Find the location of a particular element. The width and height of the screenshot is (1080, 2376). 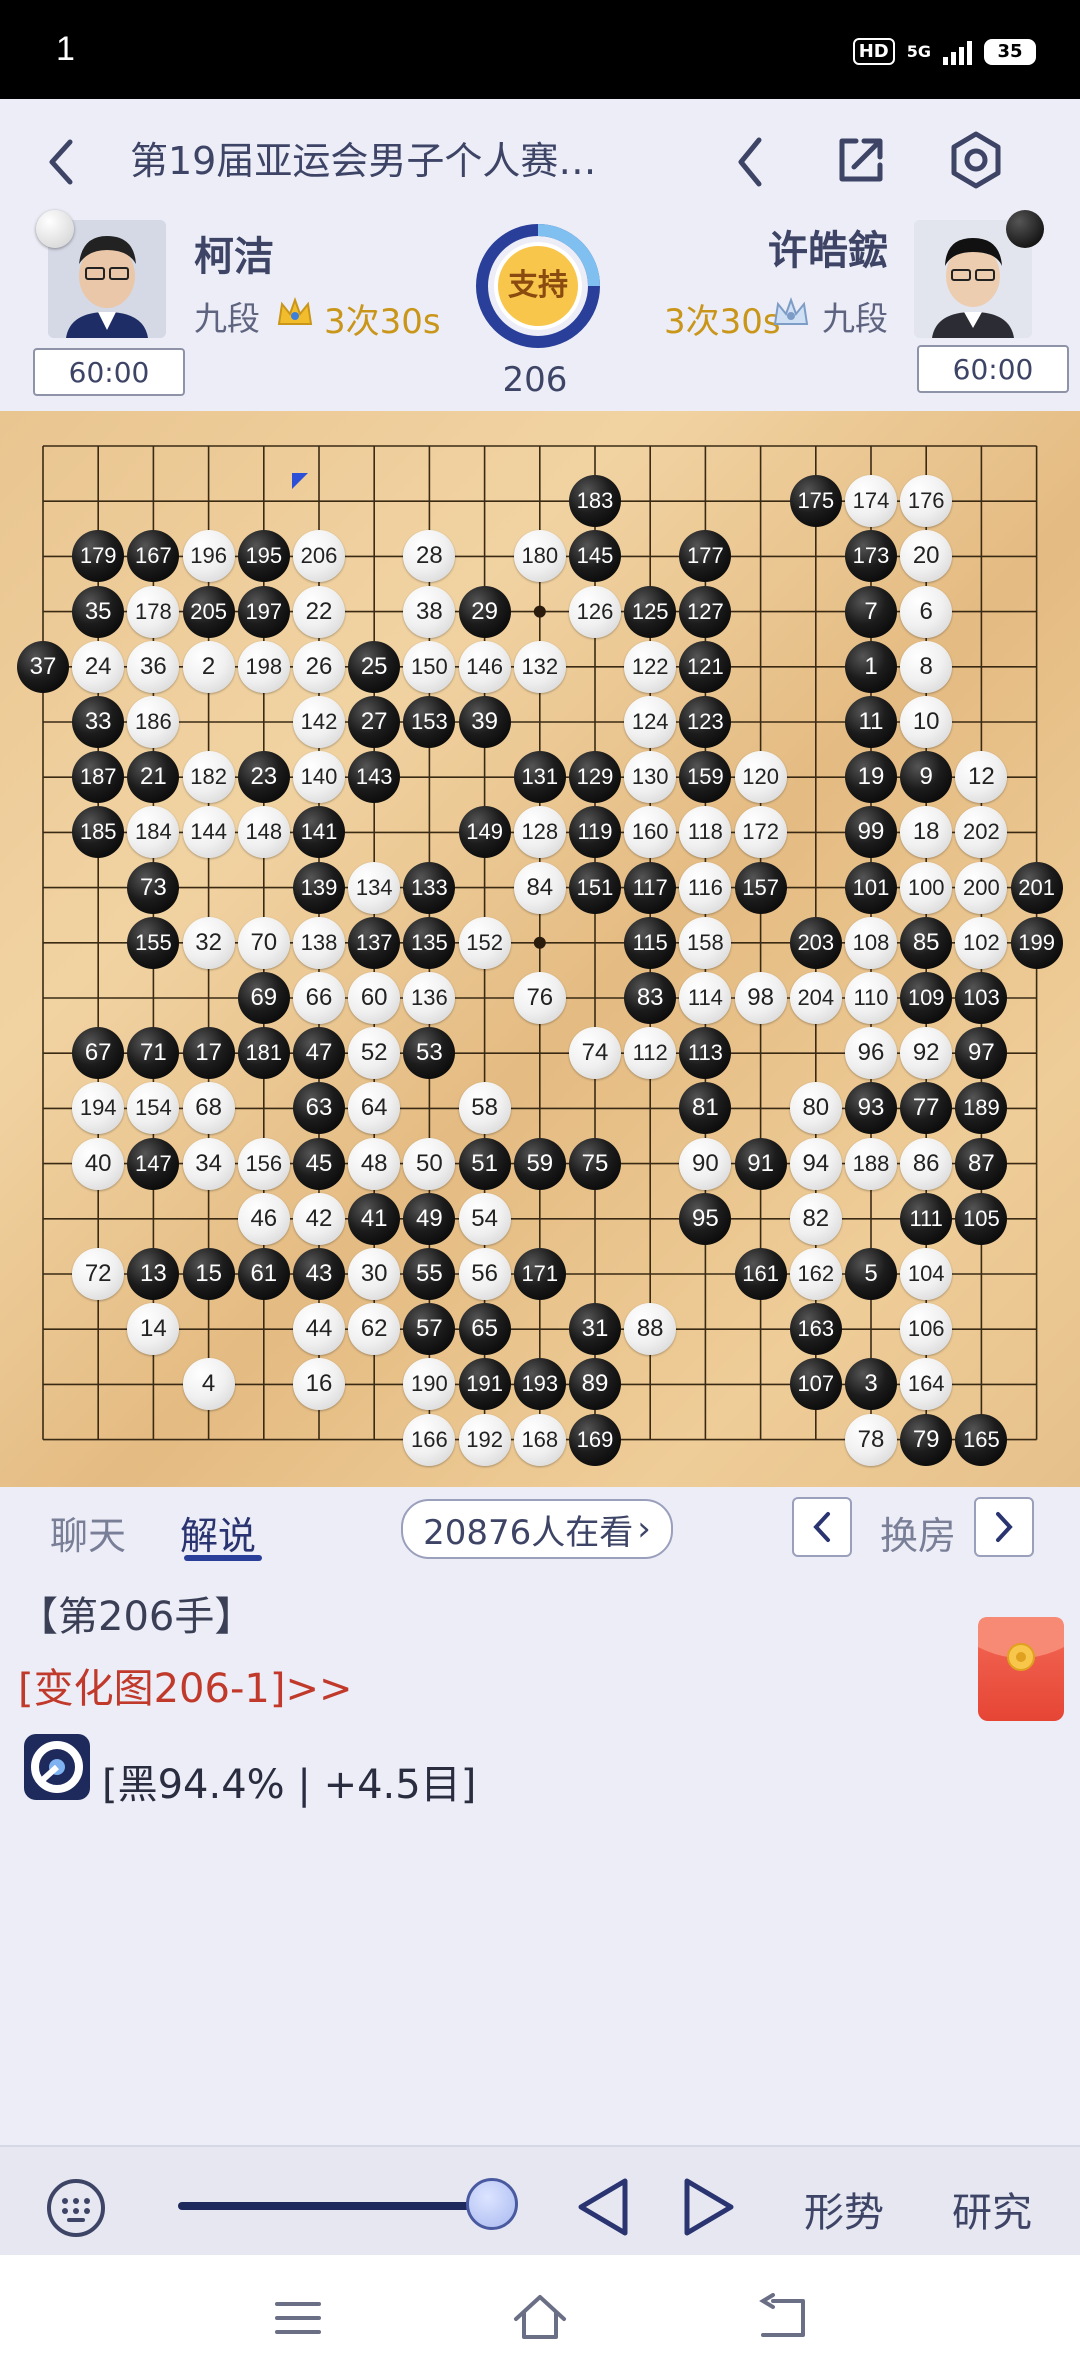

support-button: 支持 is located at coordinates (538, 286).